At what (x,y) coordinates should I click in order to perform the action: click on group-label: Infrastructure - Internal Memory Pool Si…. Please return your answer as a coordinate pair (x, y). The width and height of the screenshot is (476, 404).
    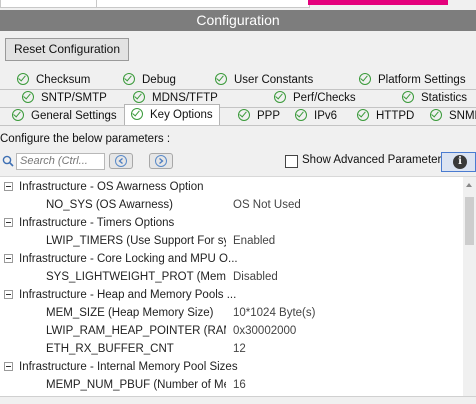
    Looking at the image, I should click on (128, 367).